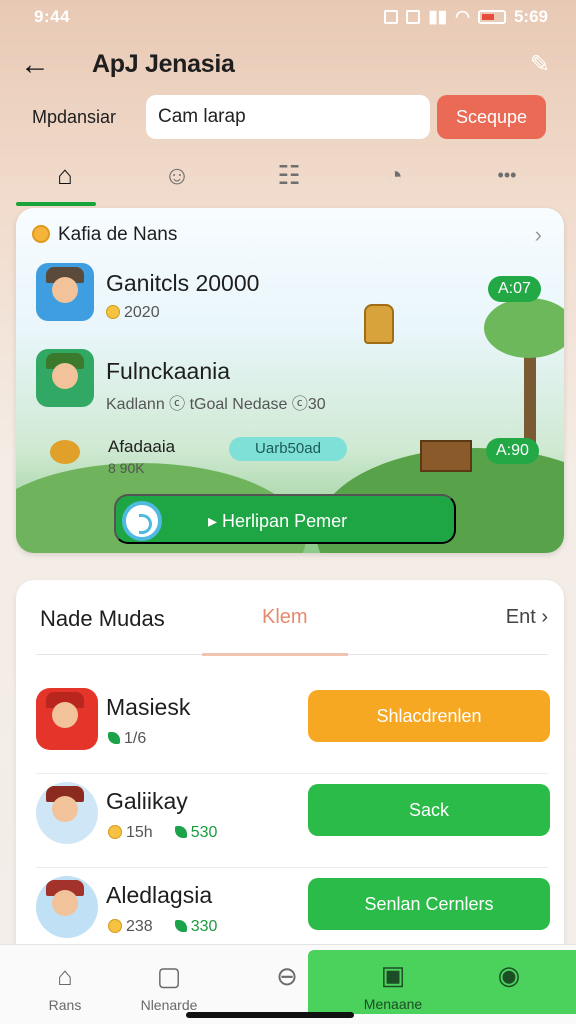 This screenshot has height=1024, width=576. I want to click on treasure-chest-icon, so click(446, 456).